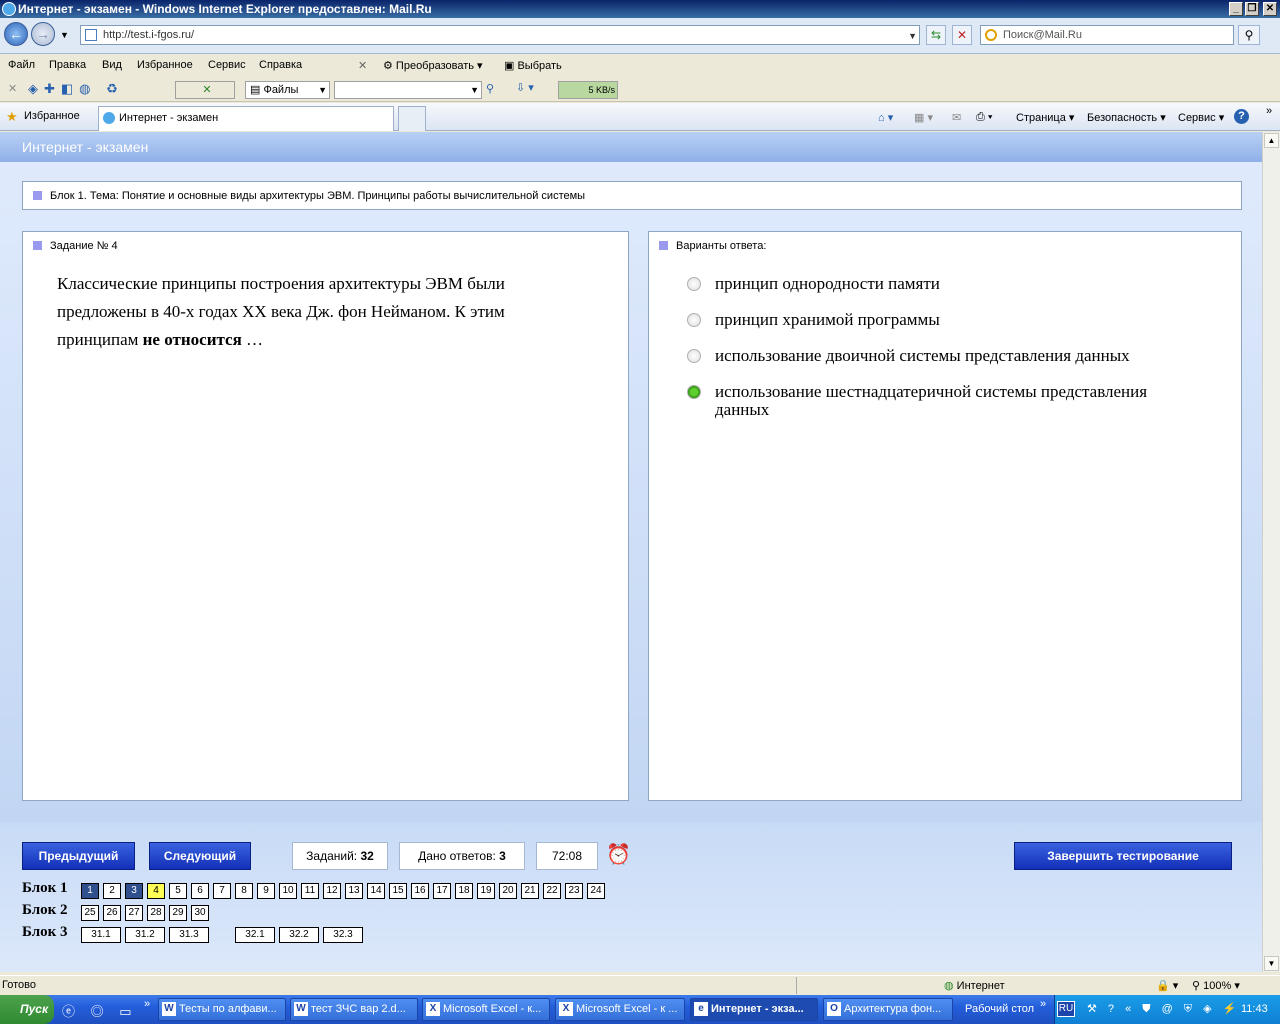 The width and height of the screenshot is (1280, 1024). I want to click on task-nav-cell: 28, so click(156, 913).